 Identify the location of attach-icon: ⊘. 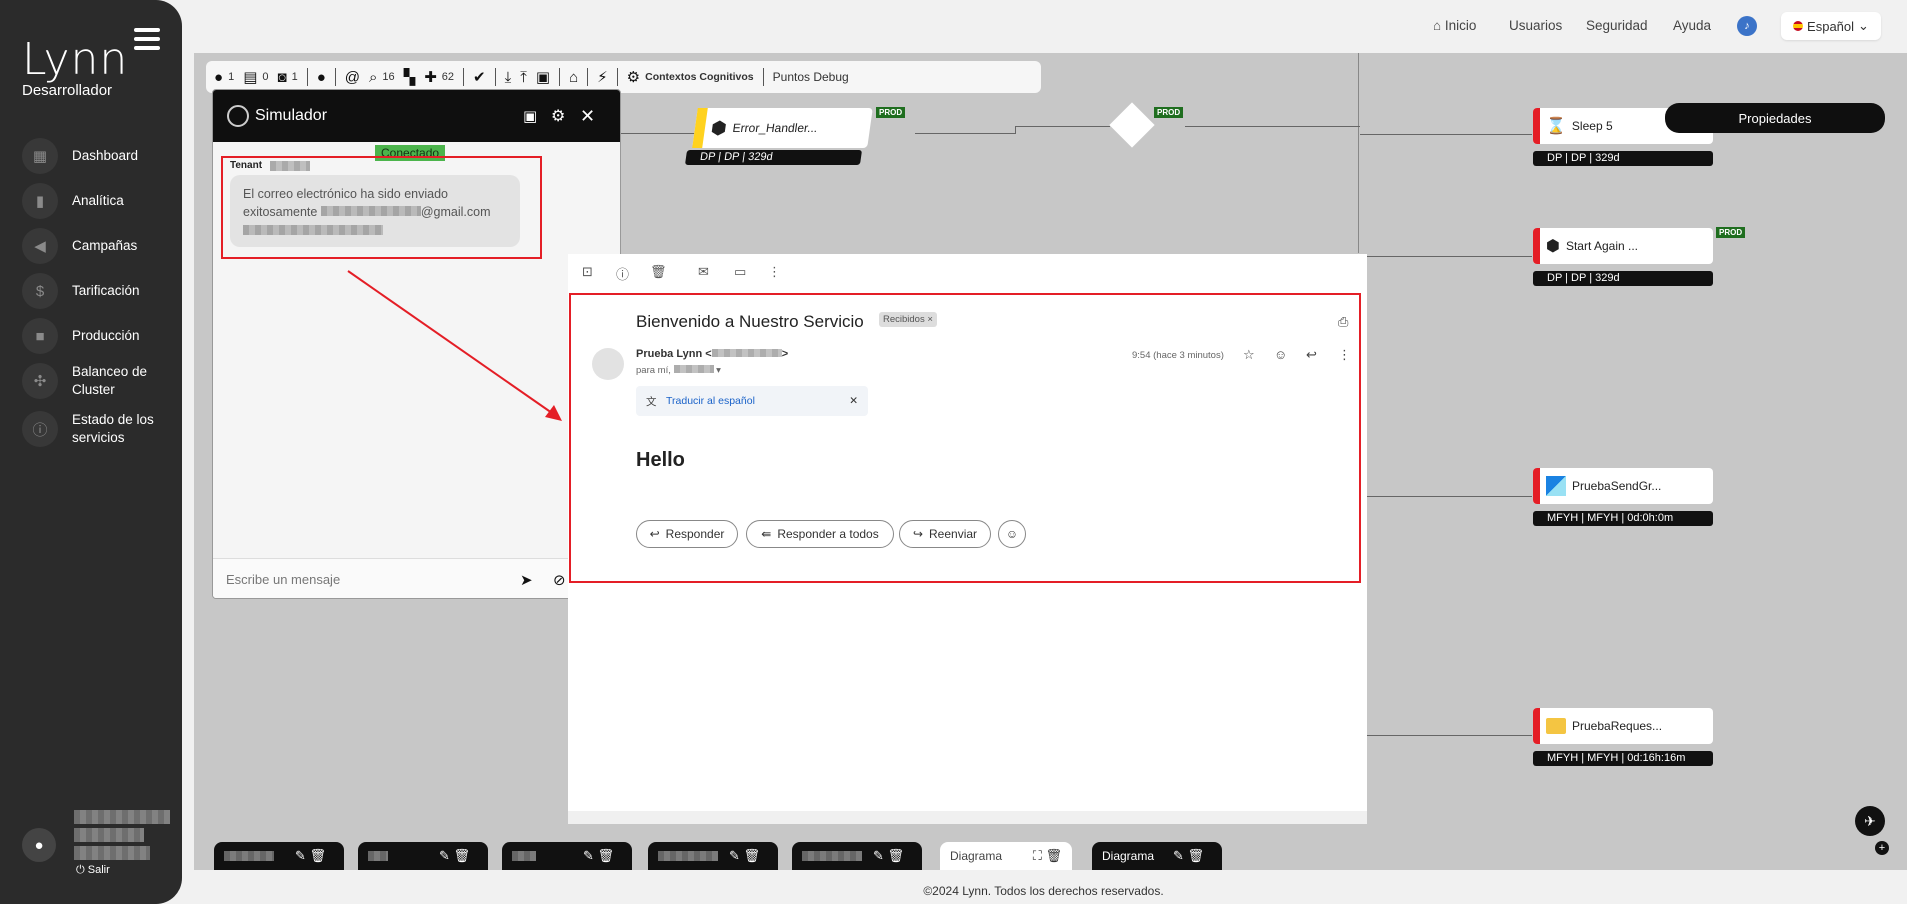
(559, 580).